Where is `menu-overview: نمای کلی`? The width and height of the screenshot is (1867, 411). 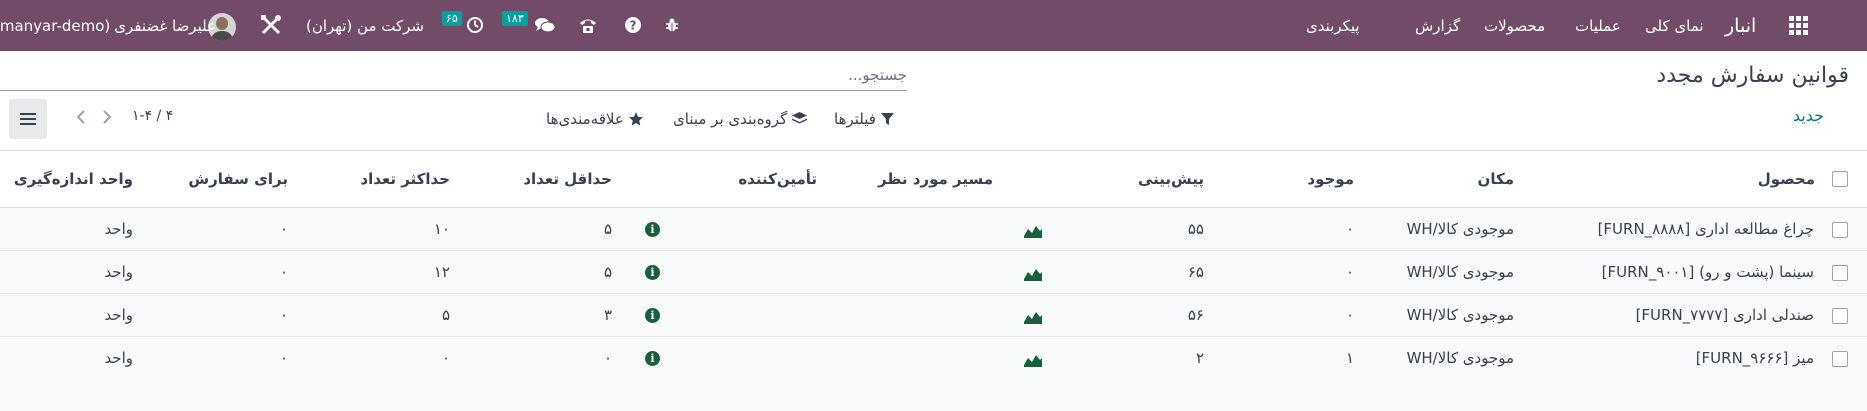
menu-overview: نمای کلی is located at coordinates (1674, 25).